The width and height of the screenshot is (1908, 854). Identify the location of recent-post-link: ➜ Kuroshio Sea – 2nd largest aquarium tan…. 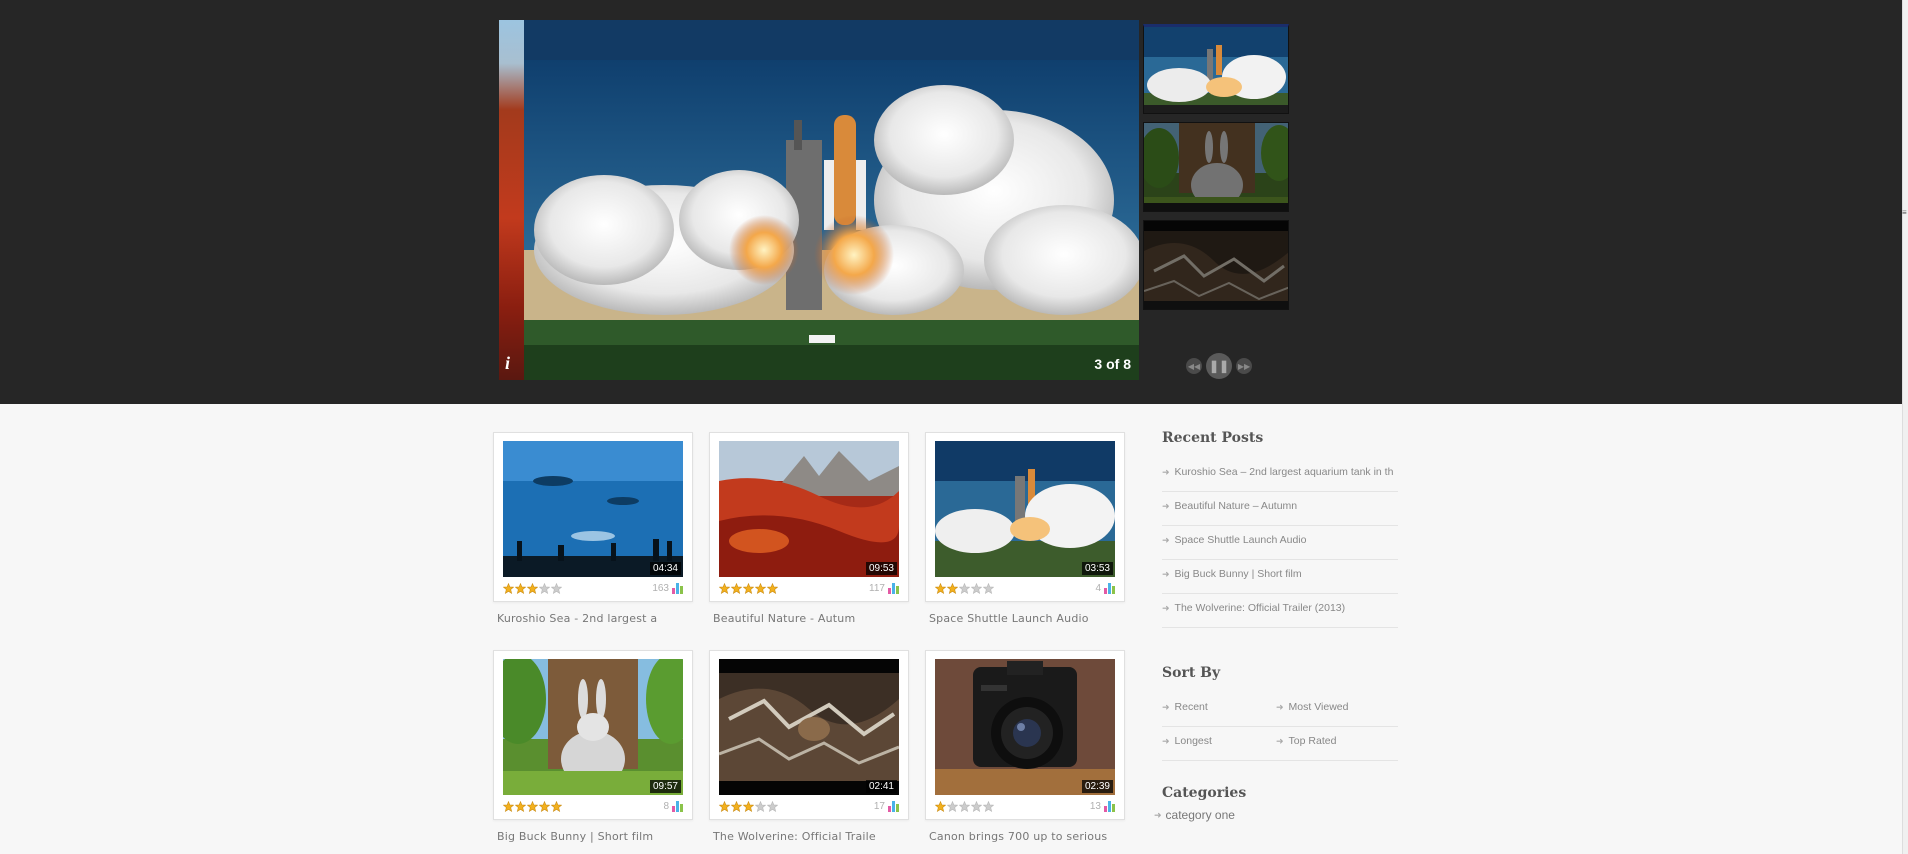
(1280, 475).